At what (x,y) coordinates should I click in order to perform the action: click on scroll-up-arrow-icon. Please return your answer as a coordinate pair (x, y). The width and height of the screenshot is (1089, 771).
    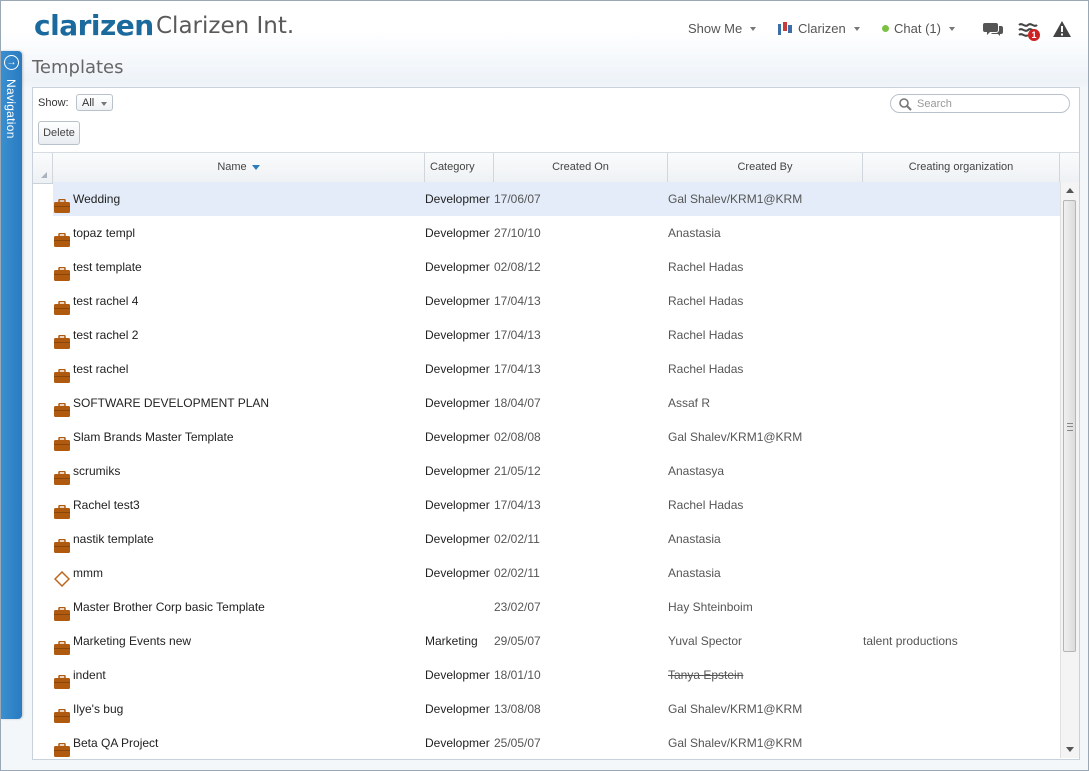
    Looking at the image, I should click on (1070, 190).